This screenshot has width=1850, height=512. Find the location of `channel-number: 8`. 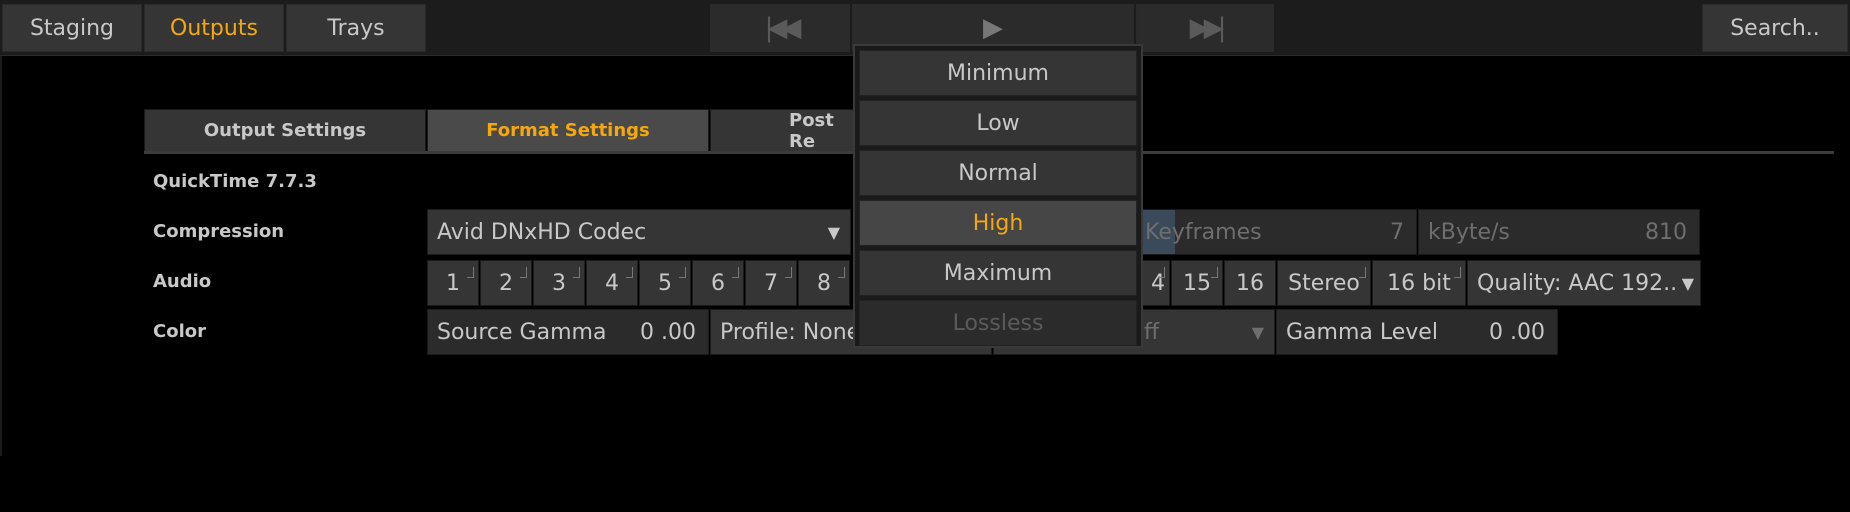

channel-number: 8 is located at coordinates (824, 283).